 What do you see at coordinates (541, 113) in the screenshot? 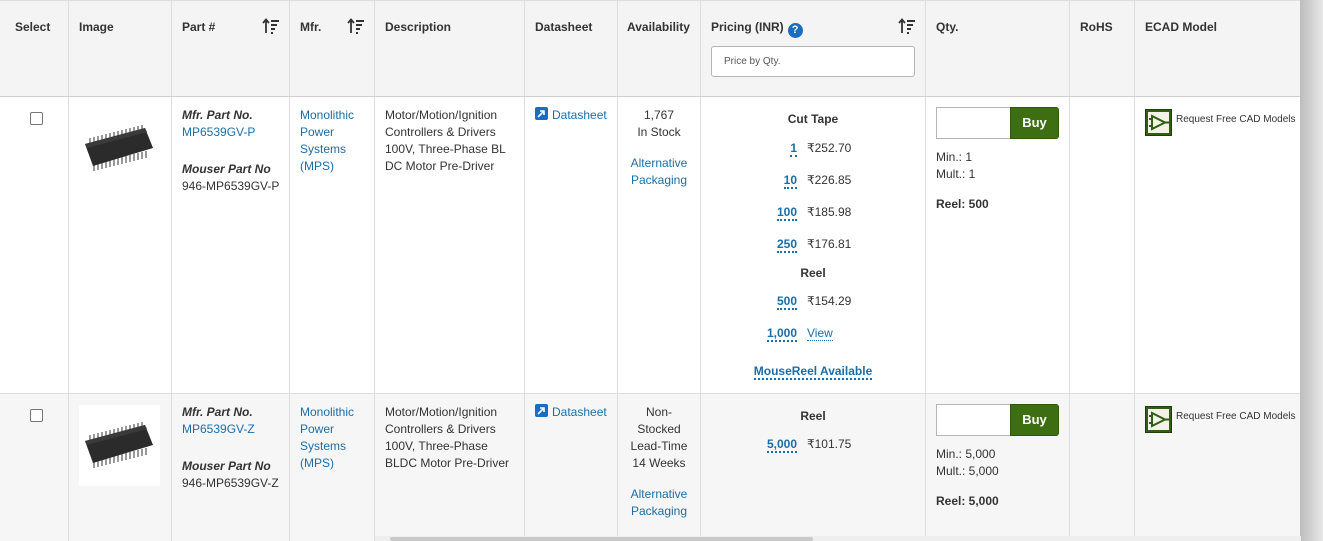
I see `external-link-icon` at bounding box center [541, 113].